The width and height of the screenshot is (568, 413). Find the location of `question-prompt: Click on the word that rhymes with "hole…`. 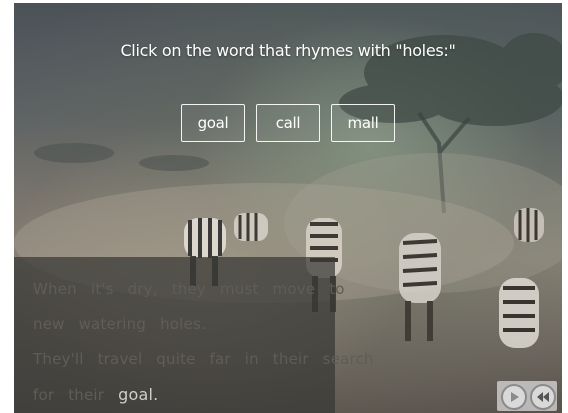

question-prompt: Click on the word that rhymes with "hole… is located at coordinates (288, 50).